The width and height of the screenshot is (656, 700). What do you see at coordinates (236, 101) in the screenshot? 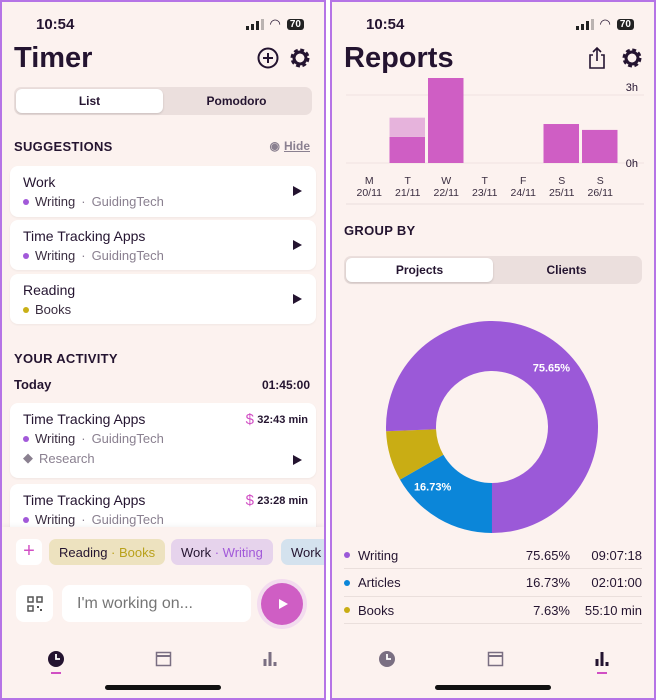
I see `tab-pomodoro: Pomodoro` at bounding box center [236, 101].